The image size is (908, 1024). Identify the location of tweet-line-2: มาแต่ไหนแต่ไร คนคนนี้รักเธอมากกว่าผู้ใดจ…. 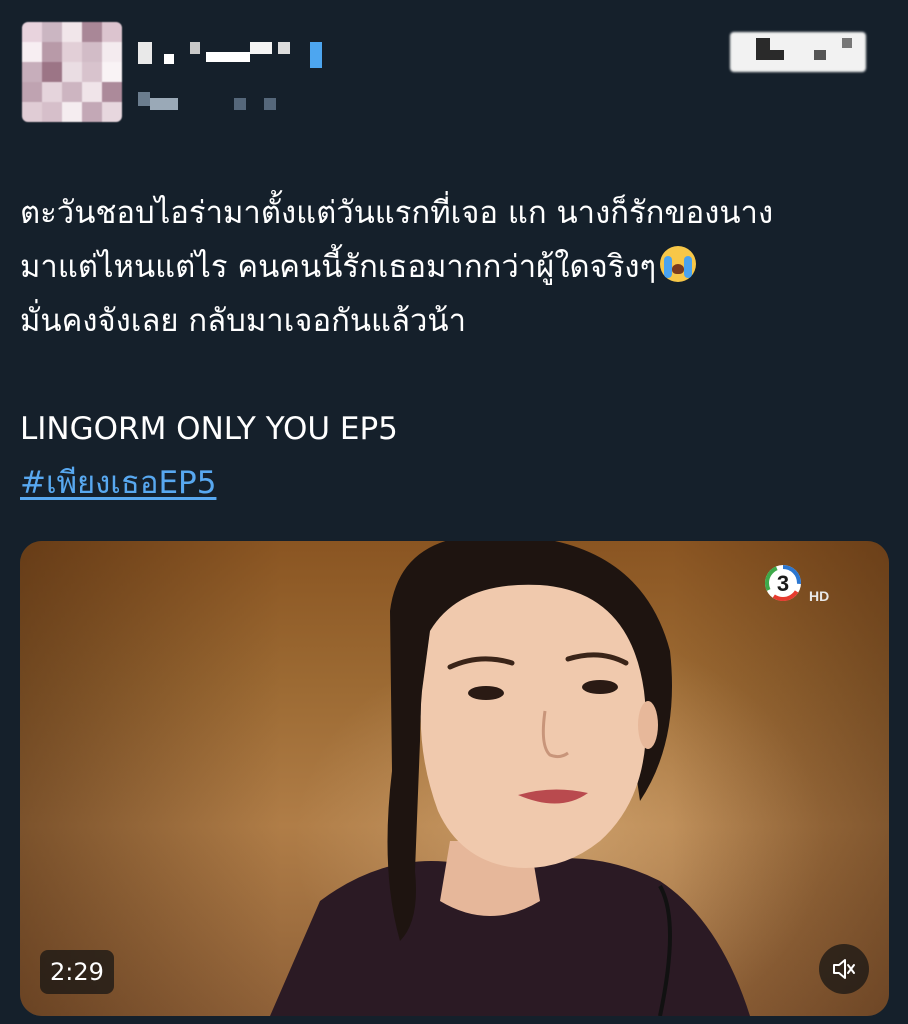
(455, 267).